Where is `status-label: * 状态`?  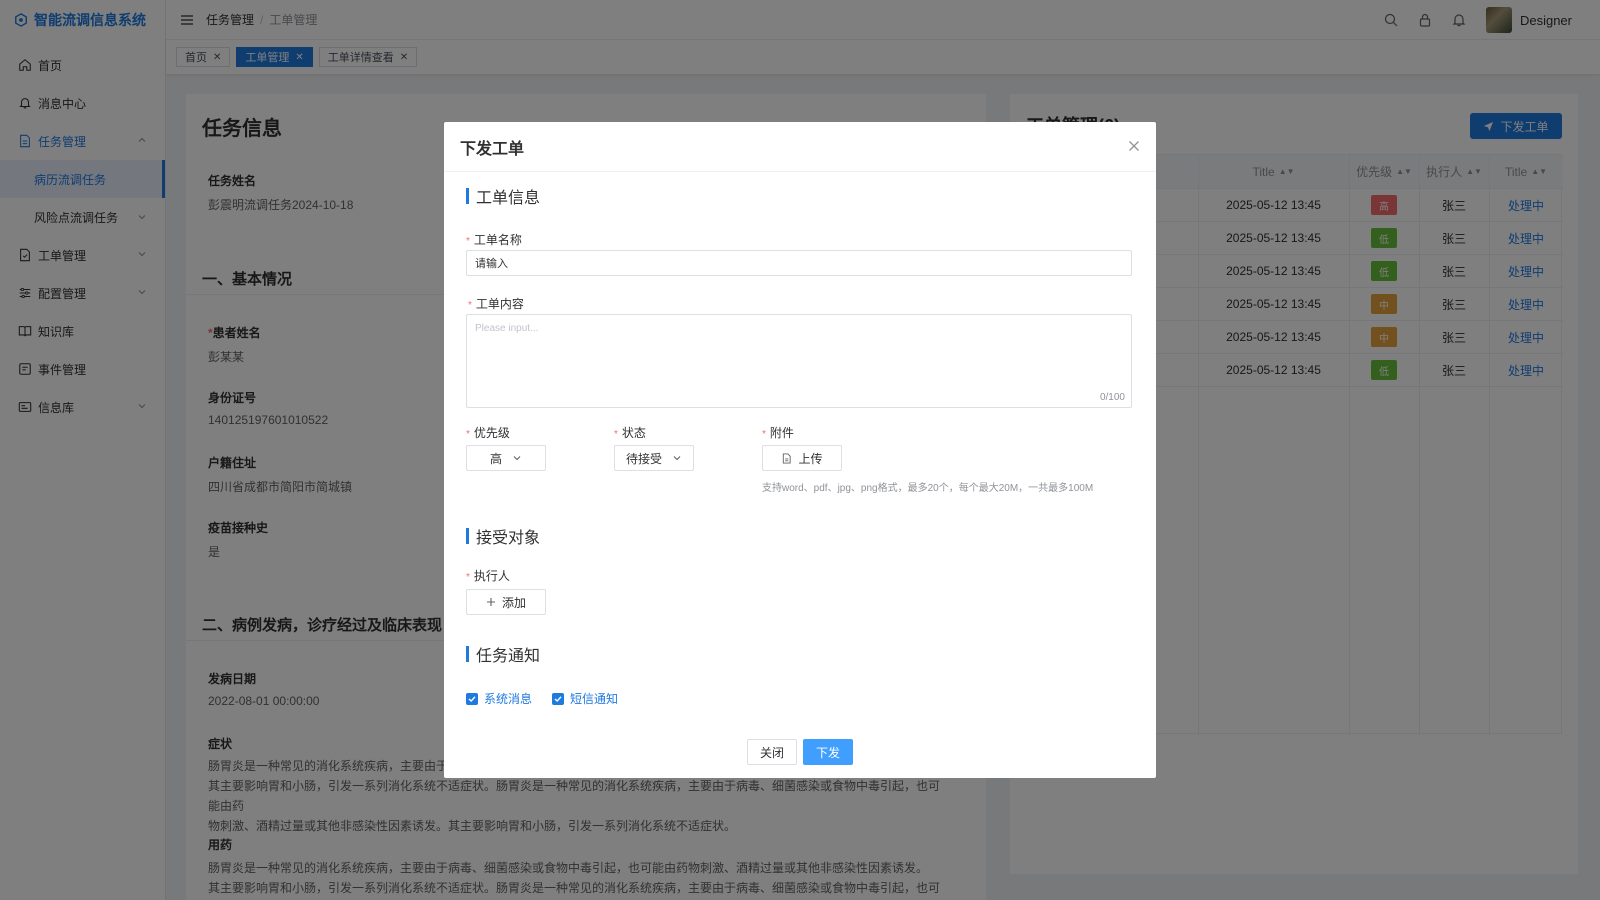
status-label: * 状态 is located at coordinates (630, 432).